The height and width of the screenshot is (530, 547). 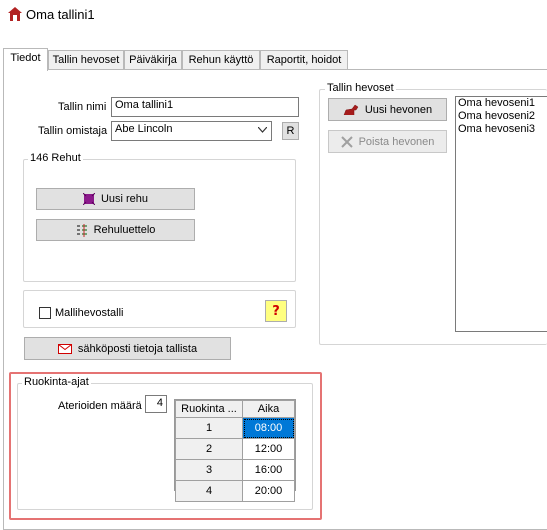 I want to click on row-number: 3, so click(x=209, y=470).